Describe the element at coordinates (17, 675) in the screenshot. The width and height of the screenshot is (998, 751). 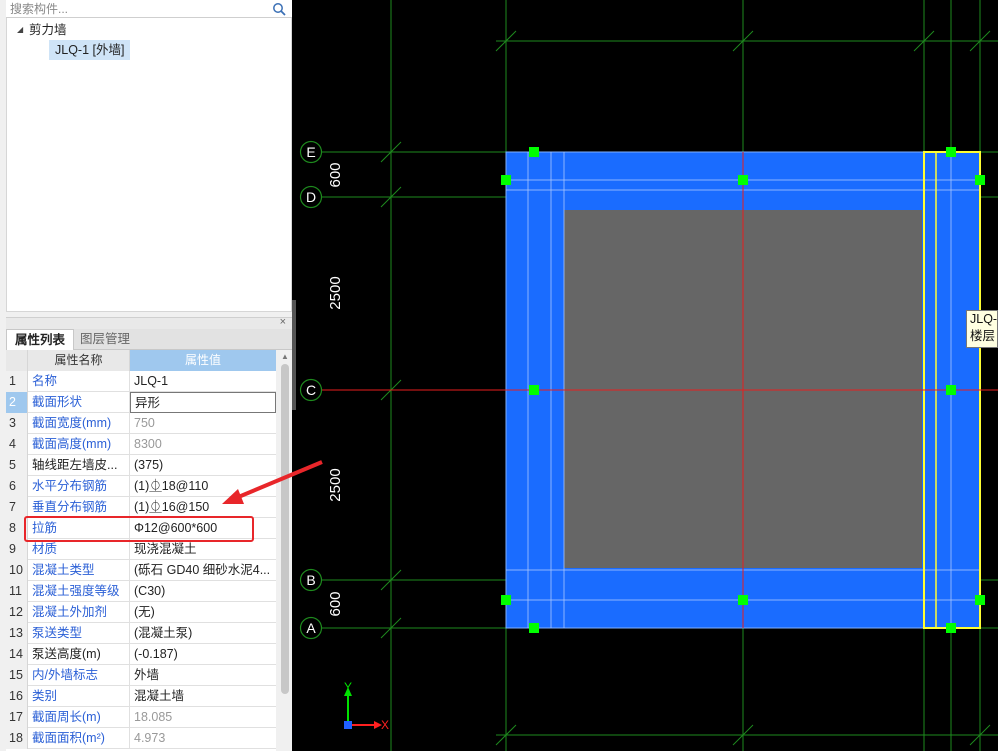
I see `row-number: 15` at that location.